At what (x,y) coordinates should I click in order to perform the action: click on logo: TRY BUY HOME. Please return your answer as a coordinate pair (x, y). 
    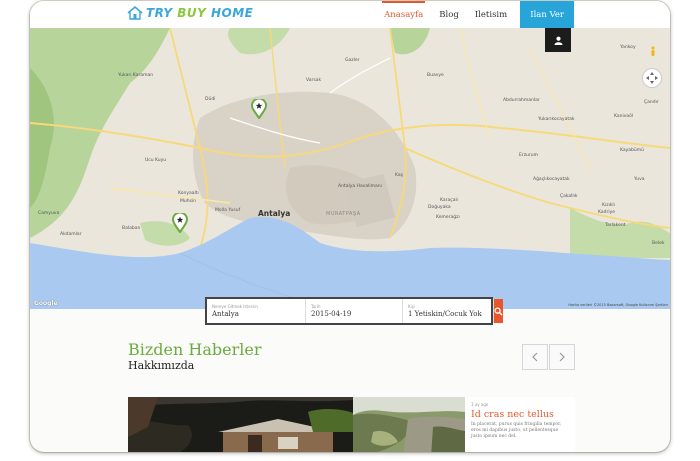
    Looking at the image, I should click on (189, 12).